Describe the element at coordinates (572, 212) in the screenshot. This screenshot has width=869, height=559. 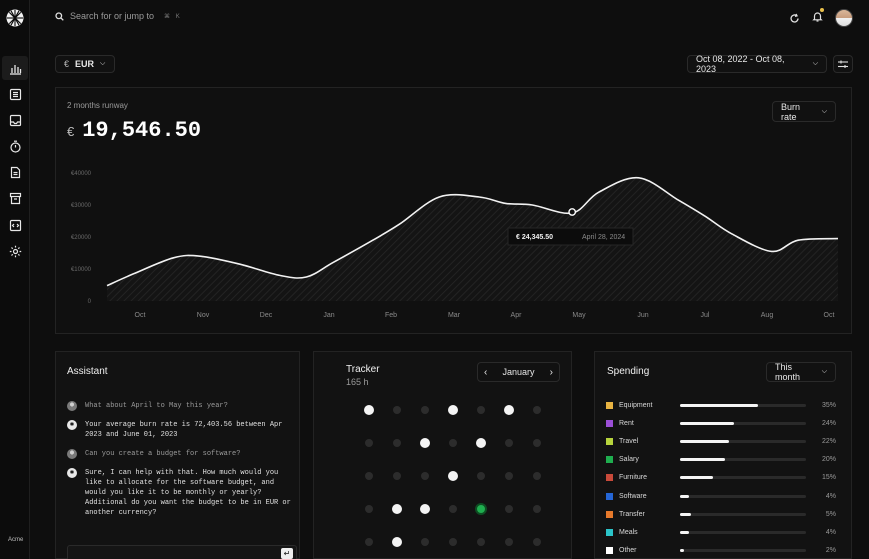
I see `chart-hover-point` at that location.